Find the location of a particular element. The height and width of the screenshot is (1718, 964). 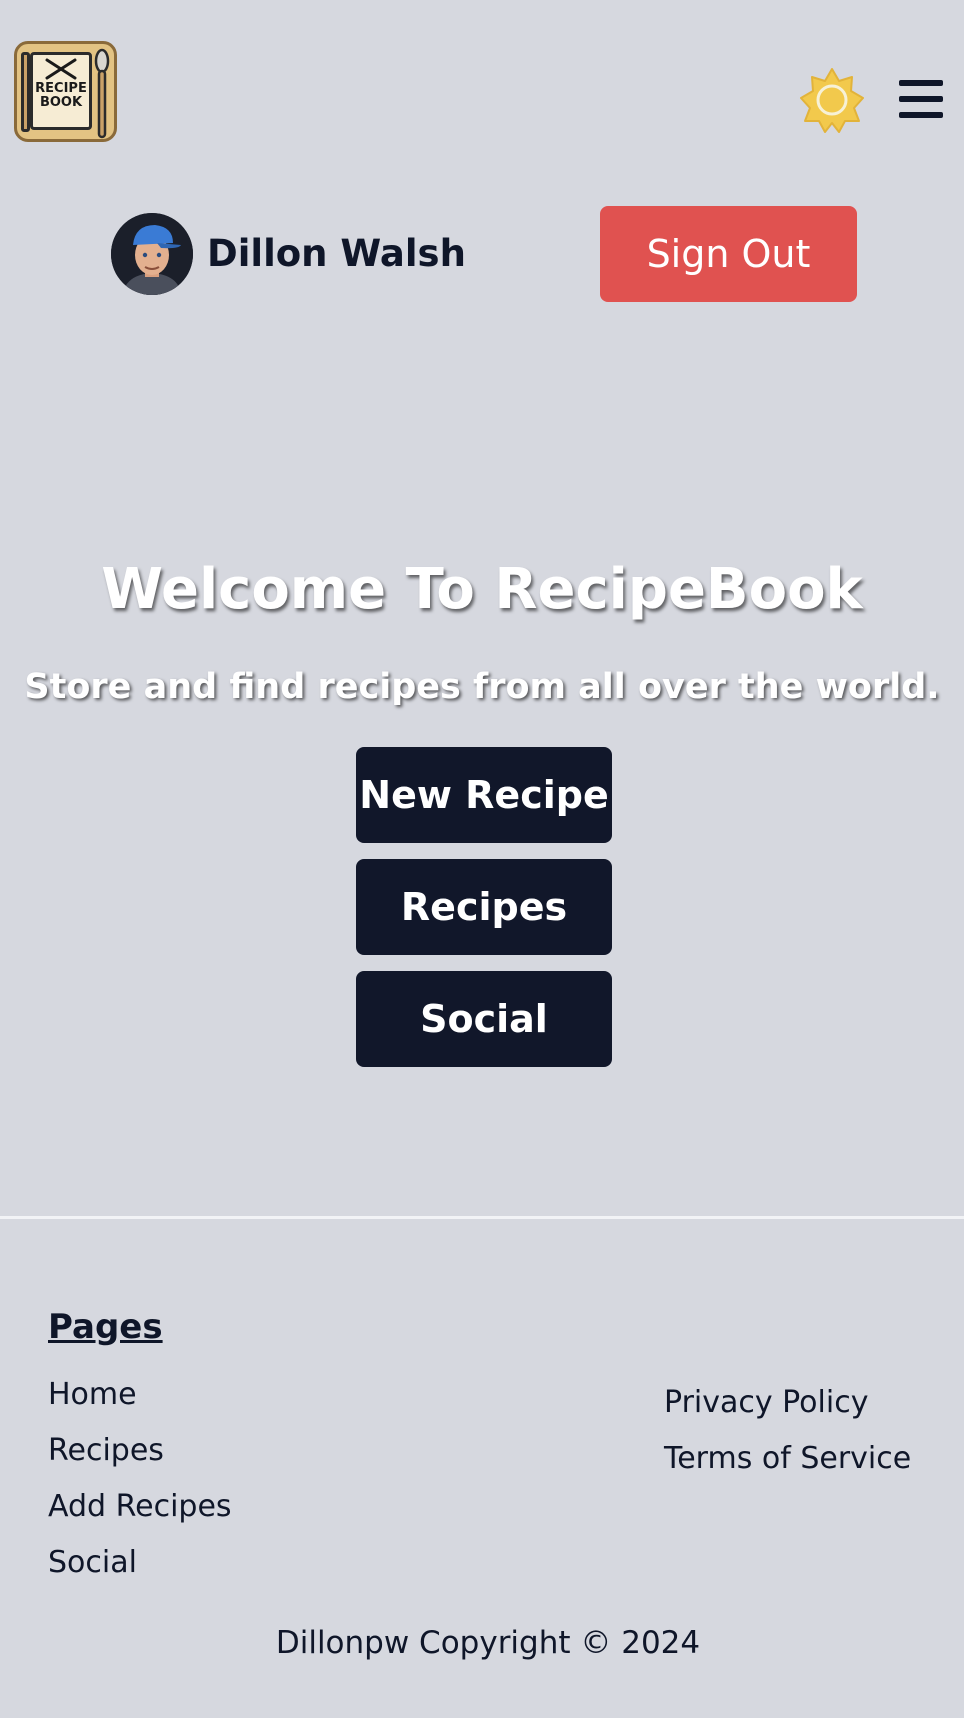

spoon-icon is located at coordinates (102, 93).